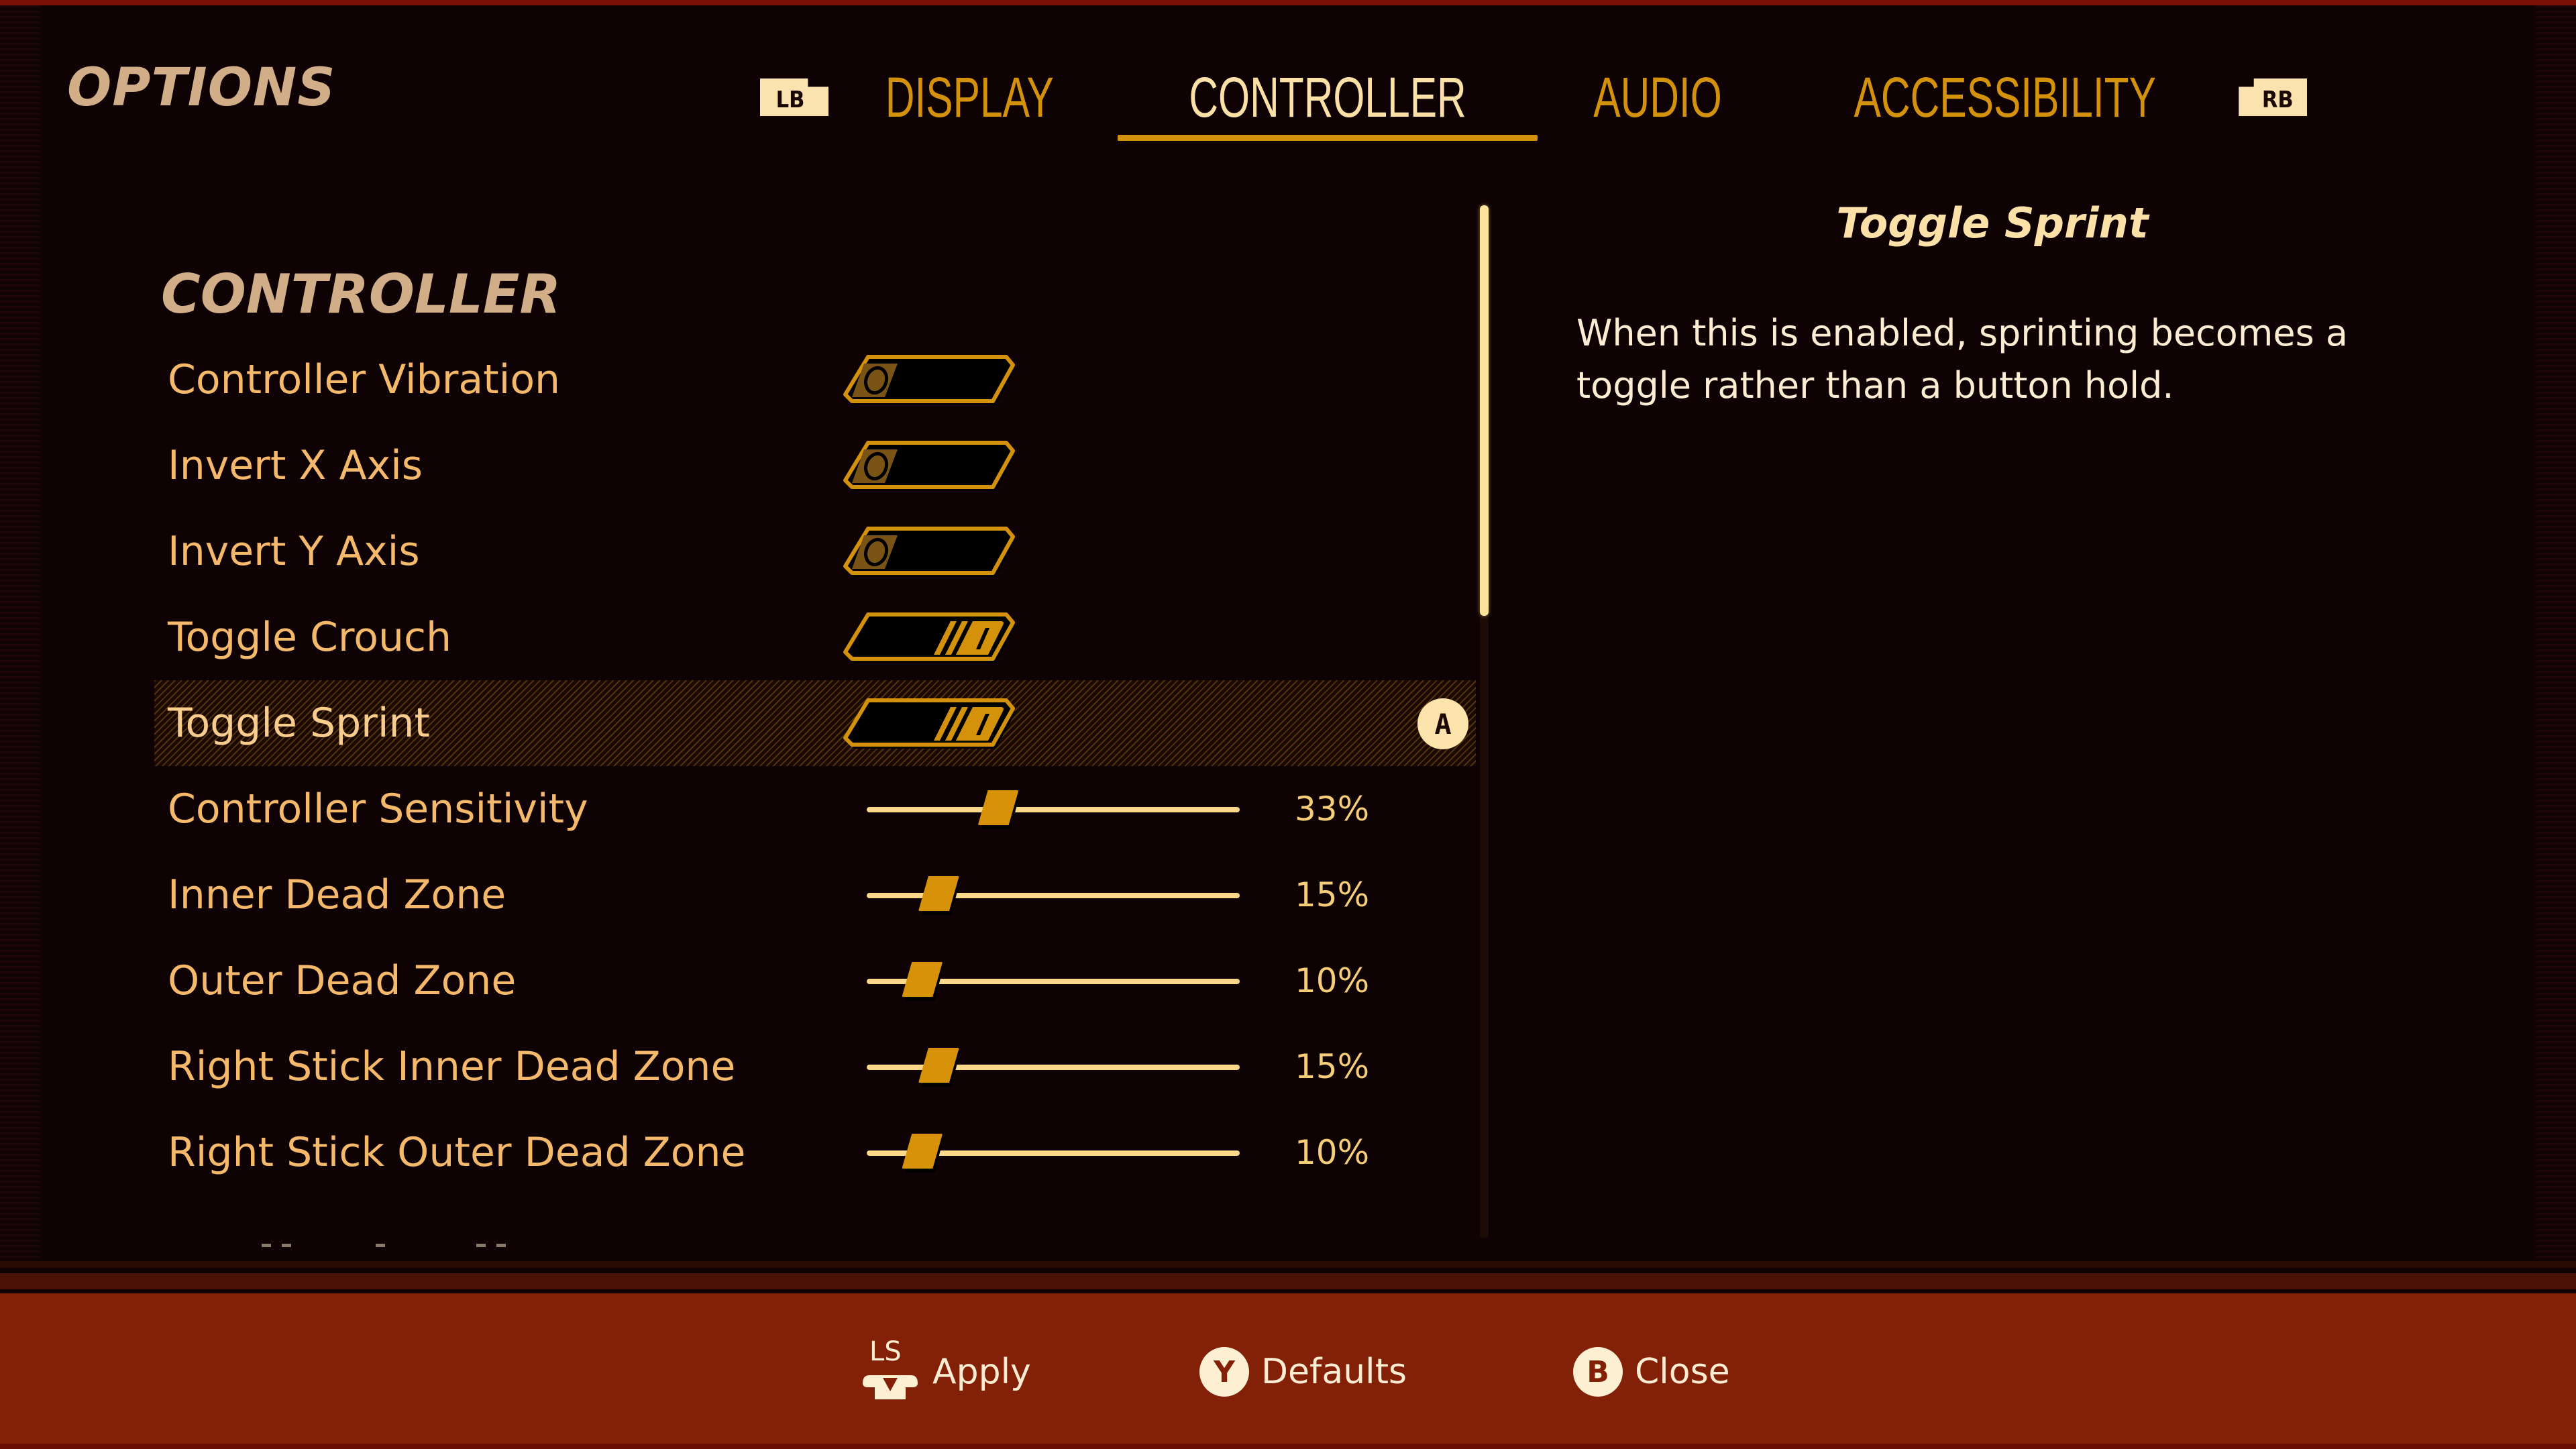  Describe the element at coordinates (1598, 1372) in the screenshot. I see `b-button-icon: B` at that location.